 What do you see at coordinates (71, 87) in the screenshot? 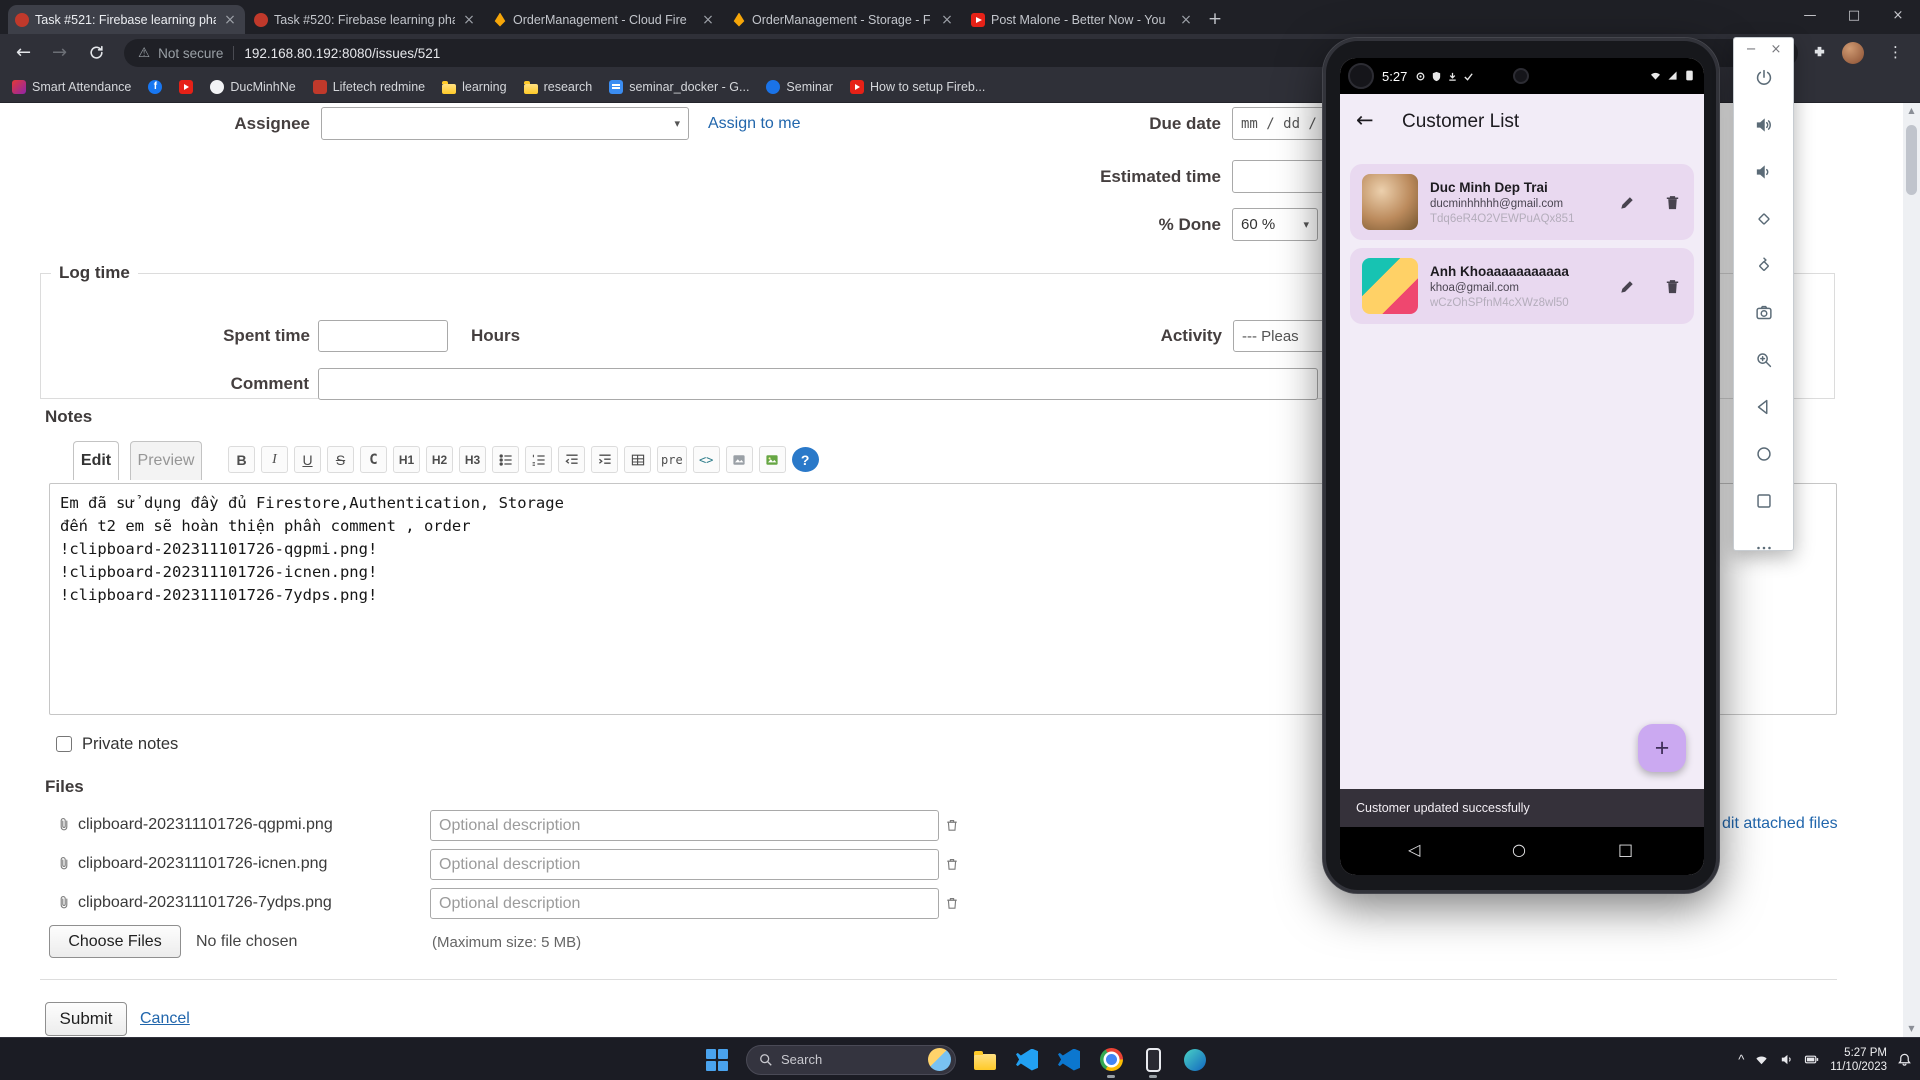
I see `bookmark-smart-attendance: Smart Attendance` at bounding box center [71, 87].